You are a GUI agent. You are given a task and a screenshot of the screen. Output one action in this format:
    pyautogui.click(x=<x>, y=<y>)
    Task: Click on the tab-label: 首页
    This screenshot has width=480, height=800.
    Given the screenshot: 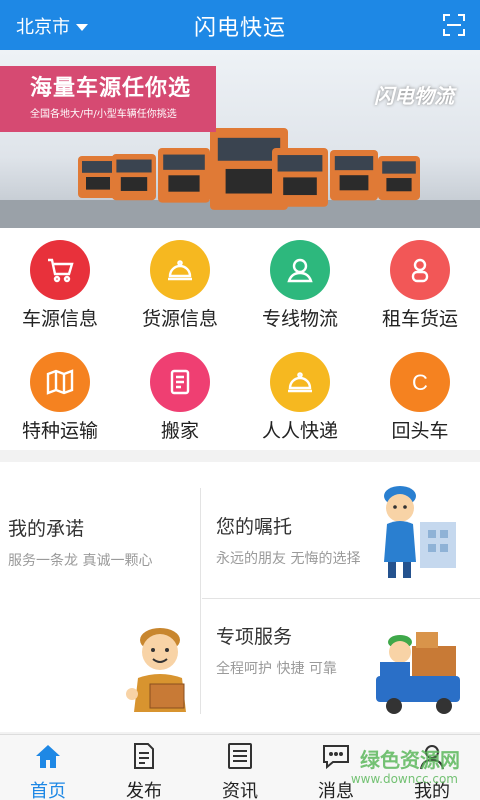 What is the action you would take?
    pyautogui.click(x=48, y=790)
    